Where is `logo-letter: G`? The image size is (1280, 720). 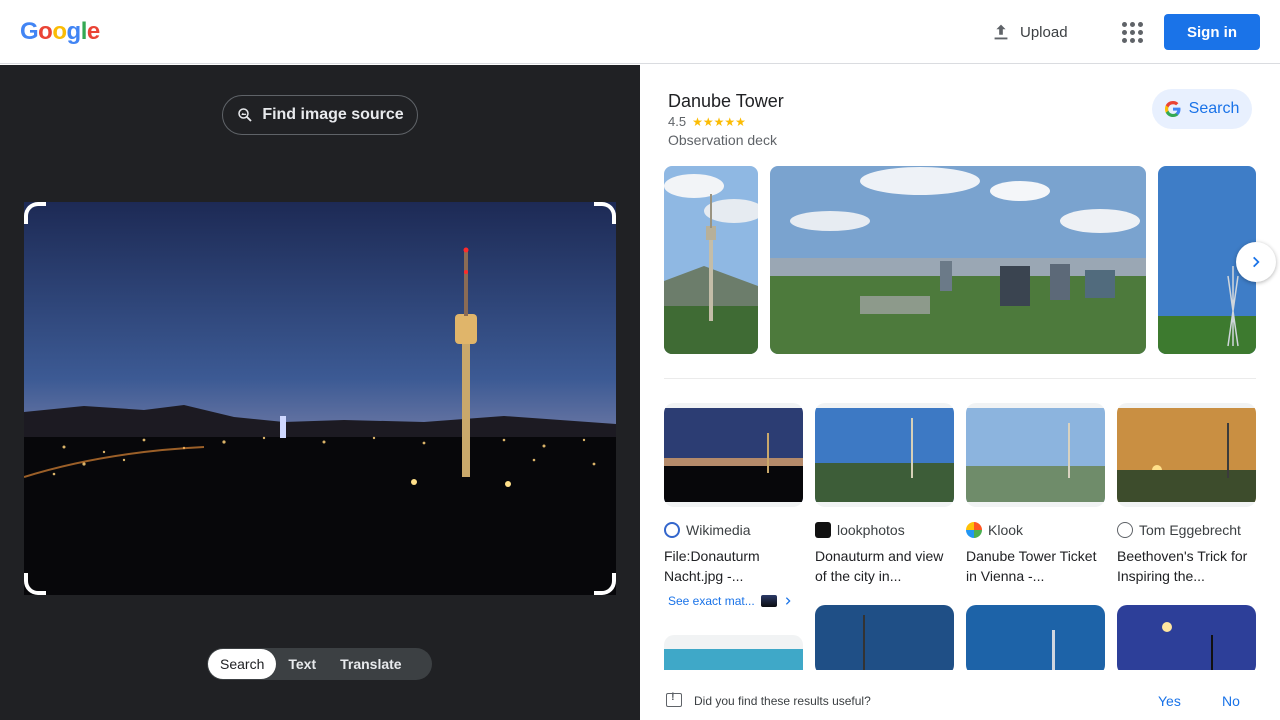 logo-letter: G is located at coordinates (29, 31).